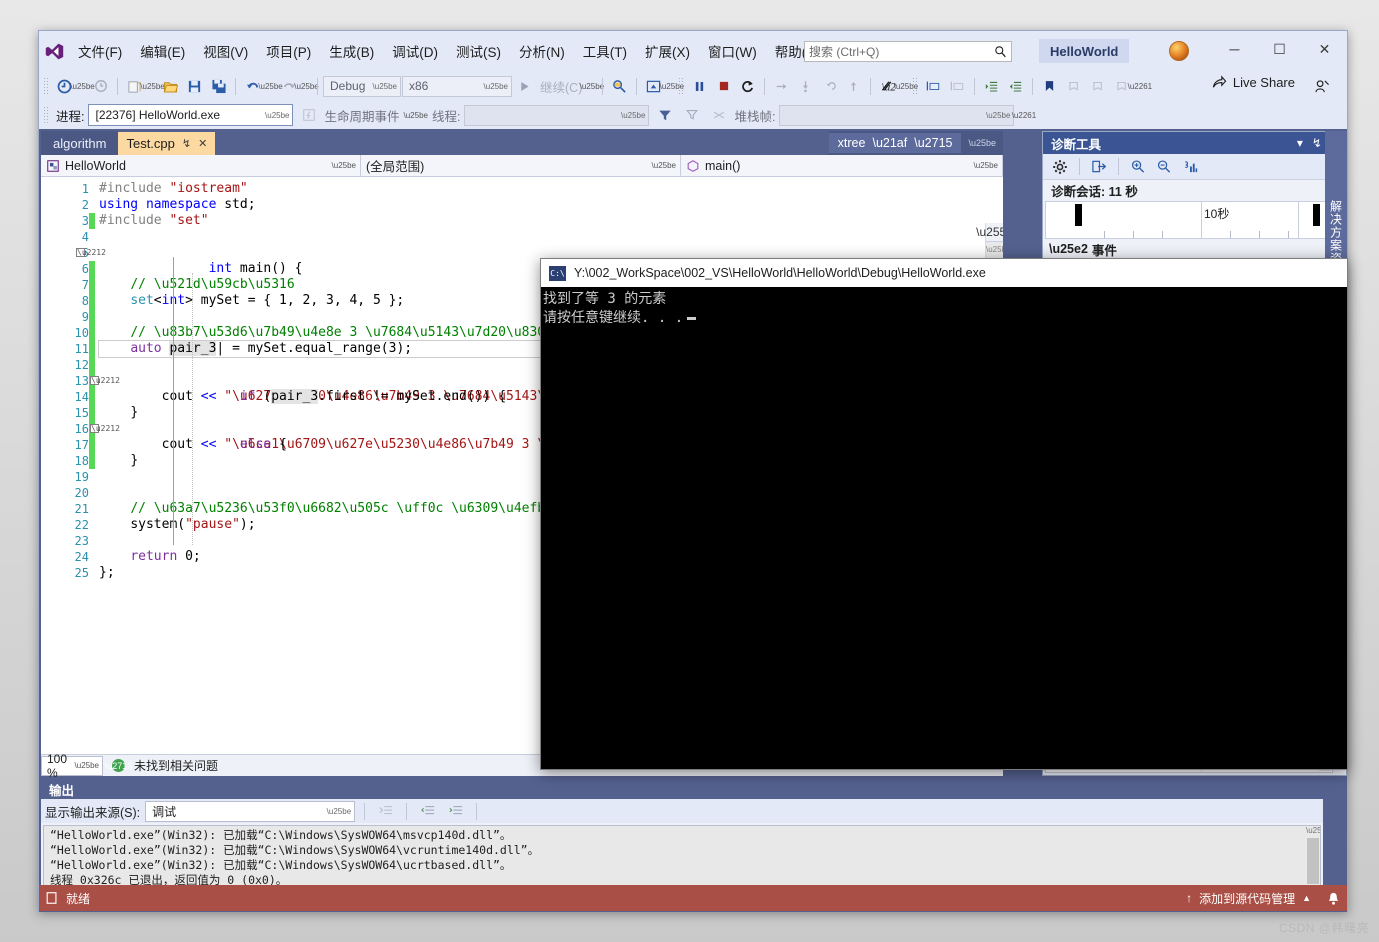  What do you see at coordinates (1279, 49) in the screenshot?
I see `maximize-button: ☐` at bounding box center [1279, 49].